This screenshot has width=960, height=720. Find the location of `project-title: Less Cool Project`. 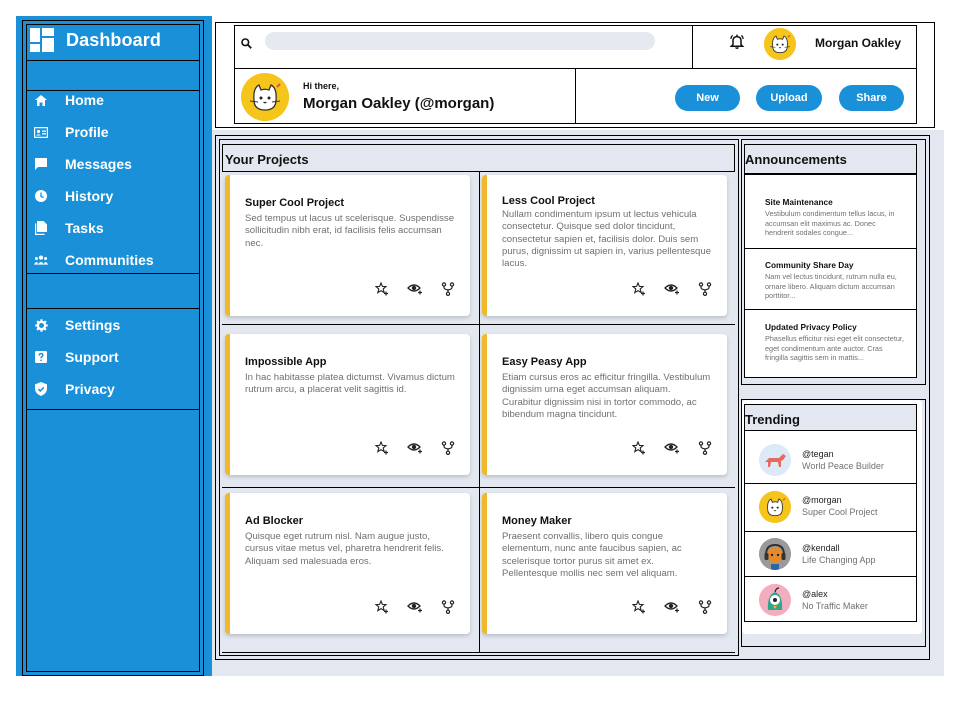

project-title: Less Cool Project is located at coordinates (548, 201).